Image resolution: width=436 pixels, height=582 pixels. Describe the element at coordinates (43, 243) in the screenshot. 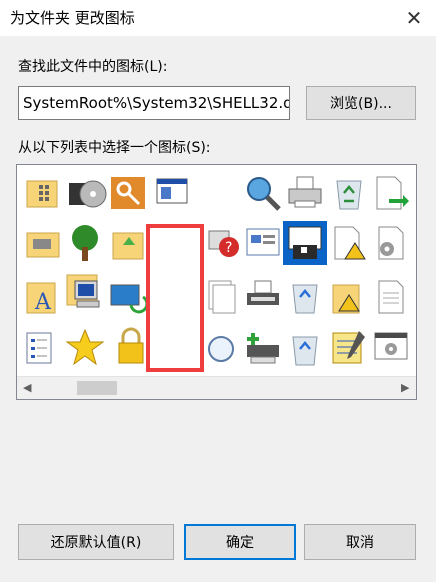

I see `cabinet-icon` at that location.